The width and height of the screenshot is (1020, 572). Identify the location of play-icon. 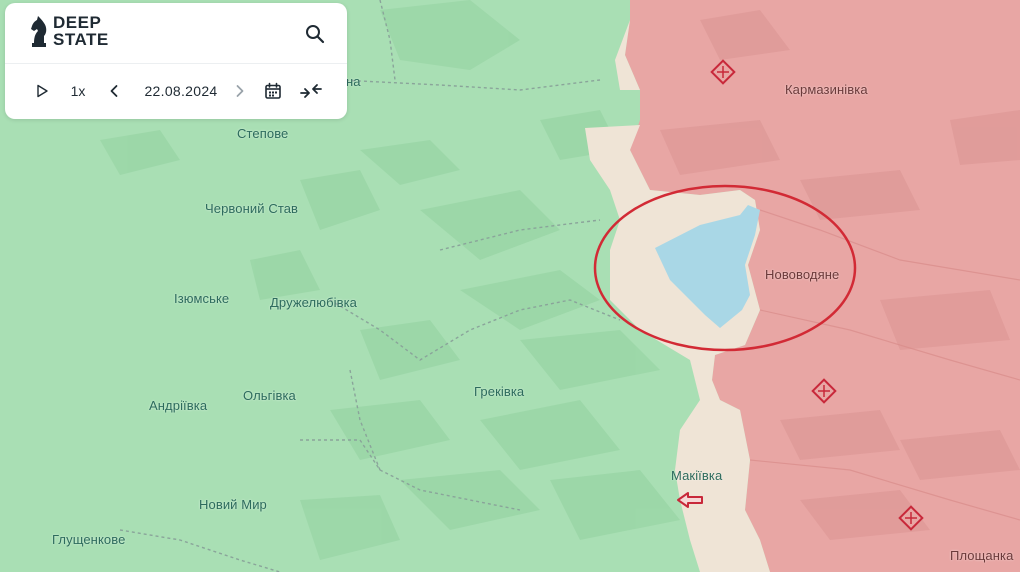
(42, 91).